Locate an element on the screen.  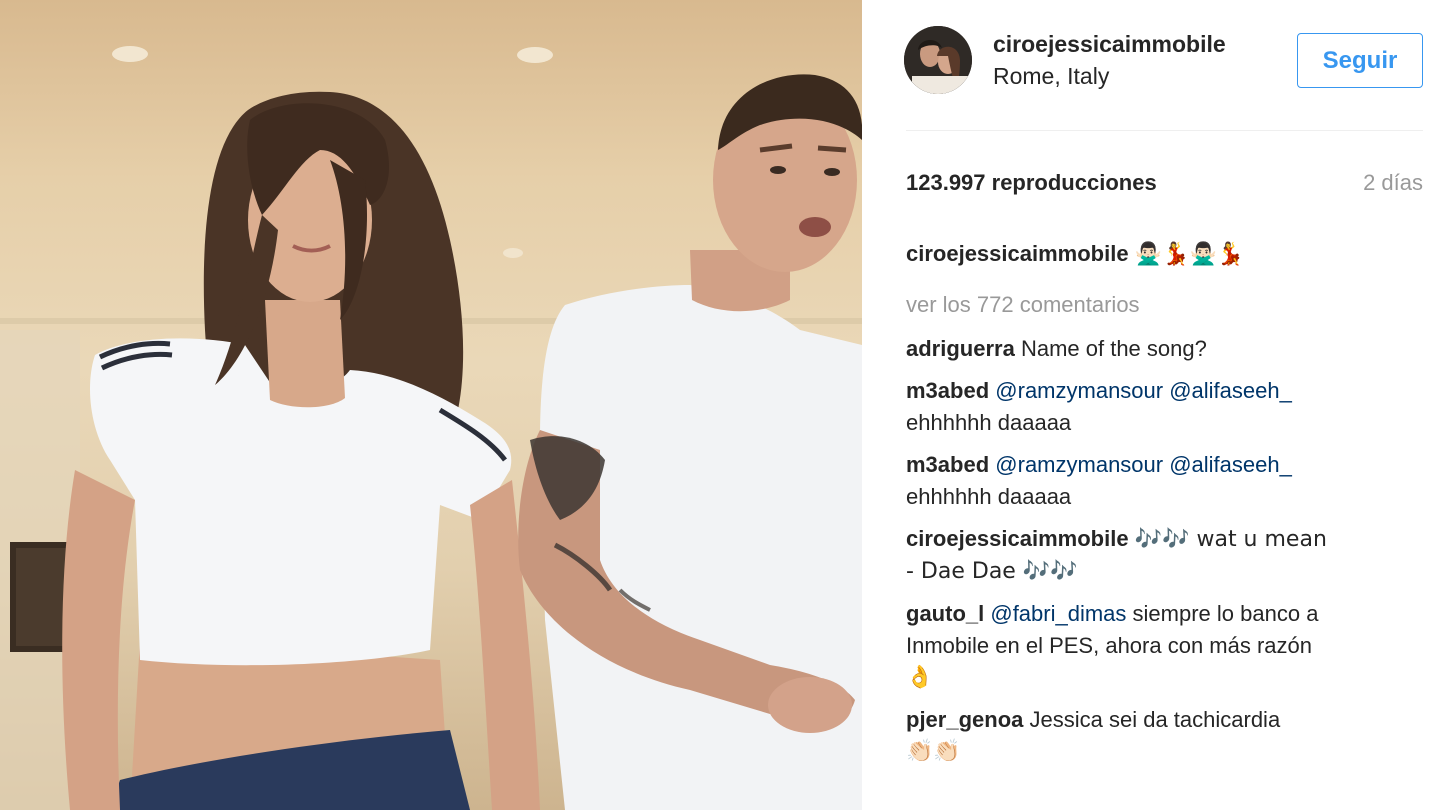
post-time: 2 días is located at coordinates (1393, 183).